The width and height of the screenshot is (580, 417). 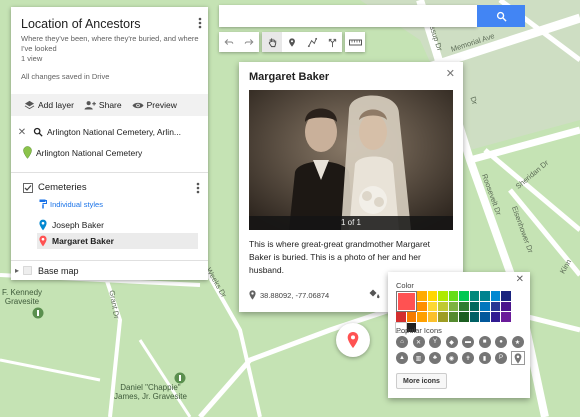 I want to click on ruler-icon, so click(x=355, y=42).